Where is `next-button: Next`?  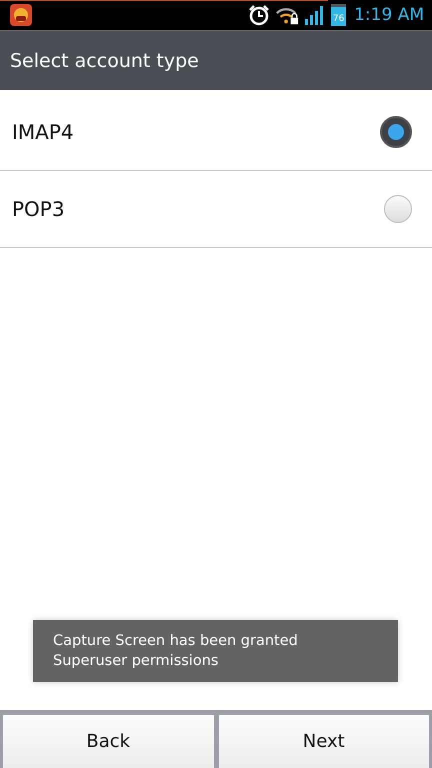 next-button: Next is located at coordinates (323, 741).